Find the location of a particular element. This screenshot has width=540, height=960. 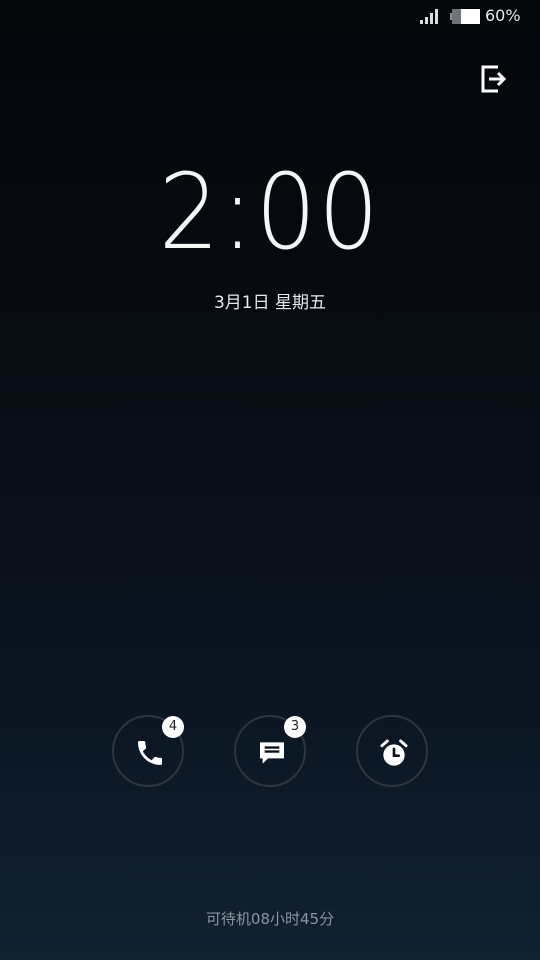

alarm-clock-icon is located at coordinates (394, 752).